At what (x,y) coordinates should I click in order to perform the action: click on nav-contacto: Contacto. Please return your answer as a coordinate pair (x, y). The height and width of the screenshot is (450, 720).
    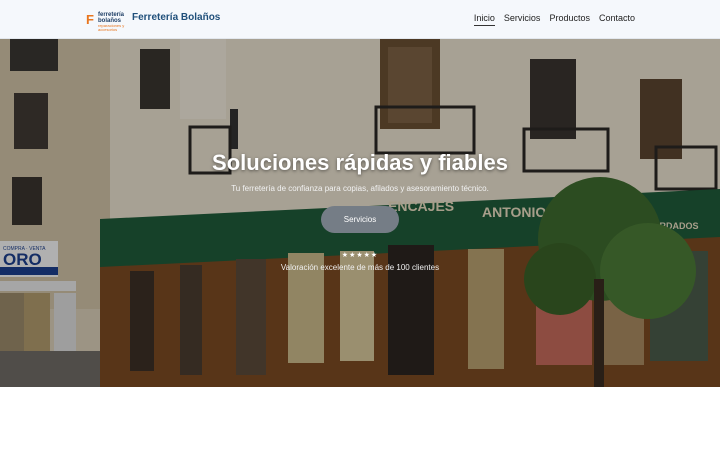
    Looking at the image, I should click on (617, 19).